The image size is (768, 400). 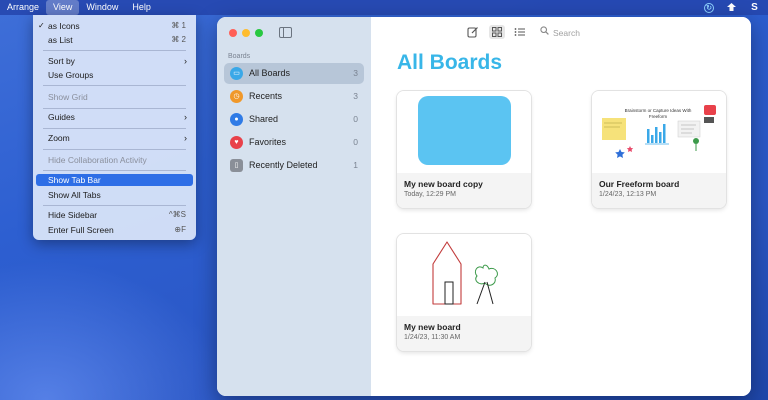 I want to click on sidebar-toggle-icon, so click(x=285, y=32).